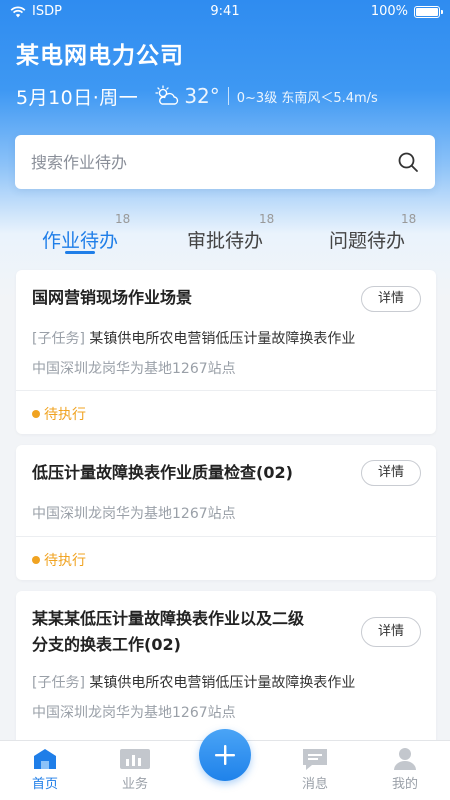 Image resolution: width=450 pixels, height=800 pixels. I want to click on tab-issue-todo: 问题待办 18, so click(367, 232).